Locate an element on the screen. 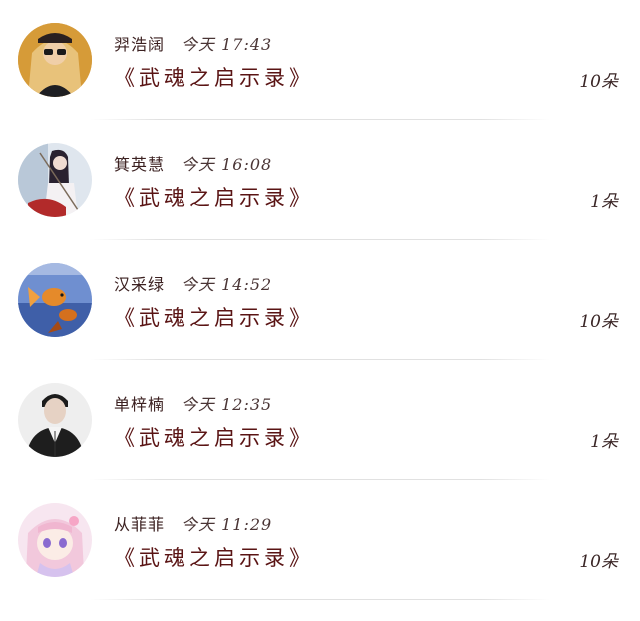 Image resolution: width=640 pixels, height=621 pixels. avatar-photo-hanfu-girl-icon is located at coordinates (55, 180).